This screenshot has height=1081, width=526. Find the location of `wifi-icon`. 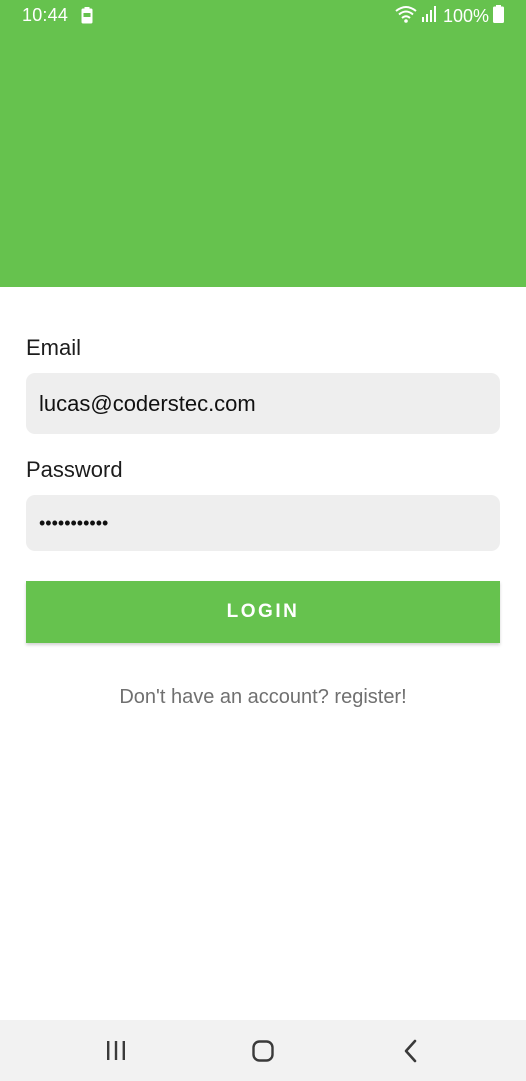

wifi-icon is located at coordinates (406, 16).